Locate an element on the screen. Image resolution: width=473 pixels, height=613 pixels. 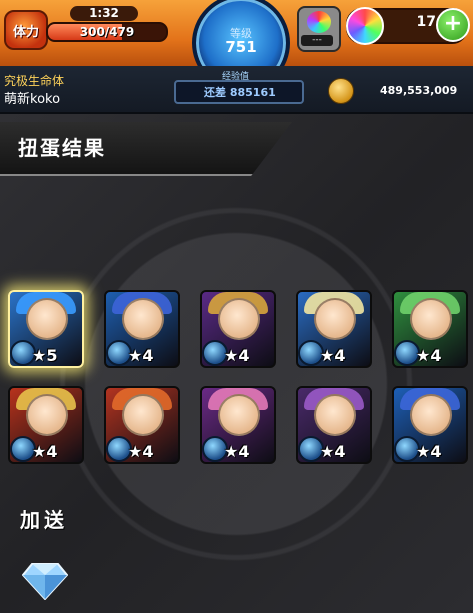
coin-icon is located at coordinates (341, 91).